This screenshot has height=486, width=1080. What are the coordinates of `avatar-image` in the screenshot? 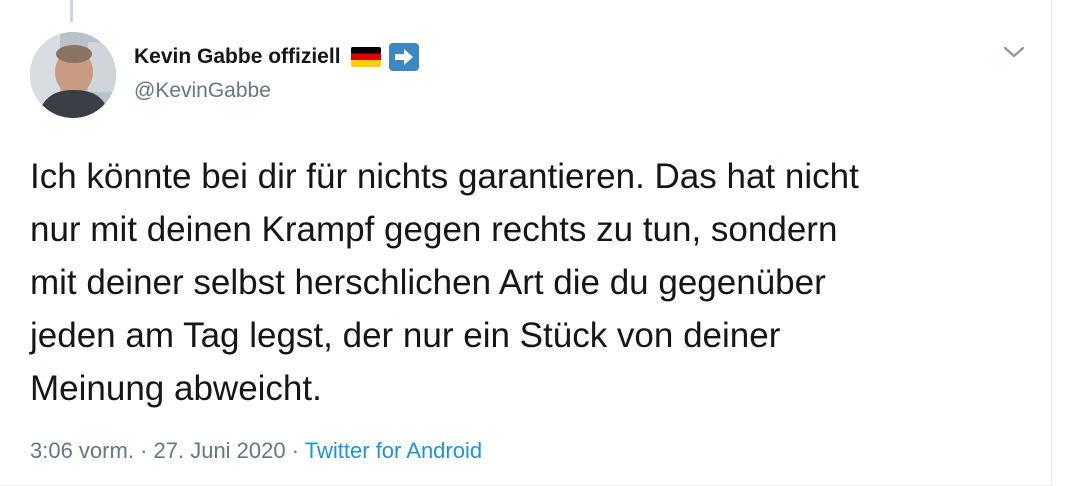 It's located at (73, 75).